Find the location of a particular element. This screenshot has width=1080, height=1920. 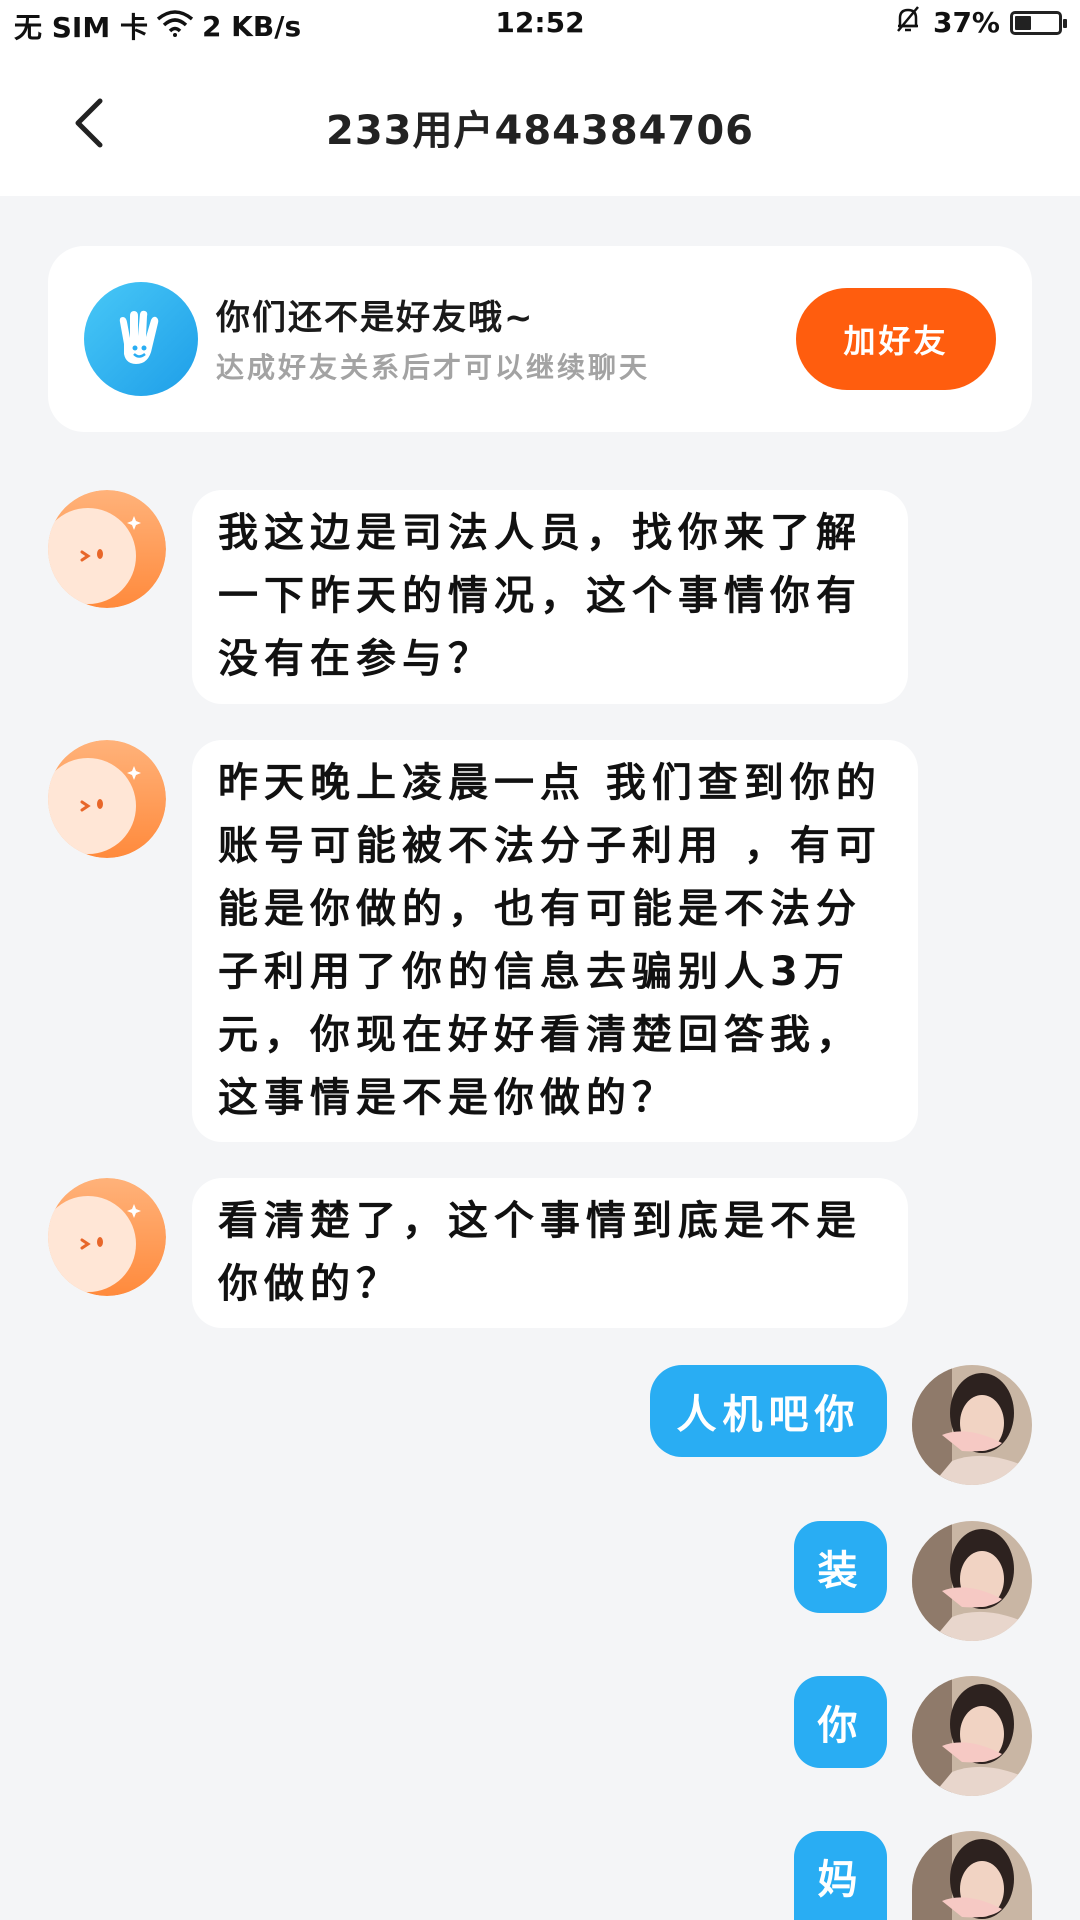

message-bubble-sent: 妈 is located at coordinates (840, 1875).